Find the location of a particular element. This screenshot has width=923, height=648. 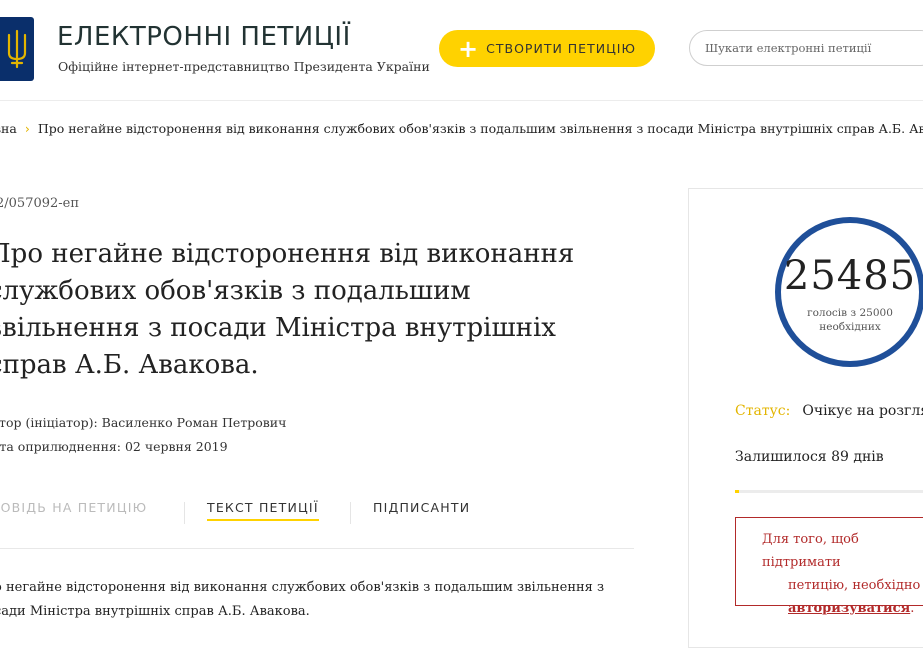

vote-count: 25485 is located at coordinates (850, 276).